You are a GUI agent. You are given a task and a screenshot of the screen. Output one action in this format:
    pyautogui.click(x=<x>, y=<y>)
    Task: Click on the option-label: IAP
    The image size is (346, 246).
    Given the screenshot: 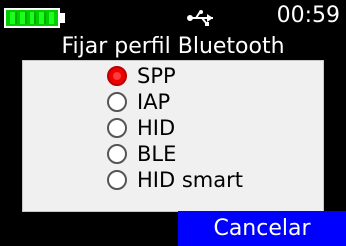 What is the action you would take?
    pyautogui.click(x=154, y=102)
    